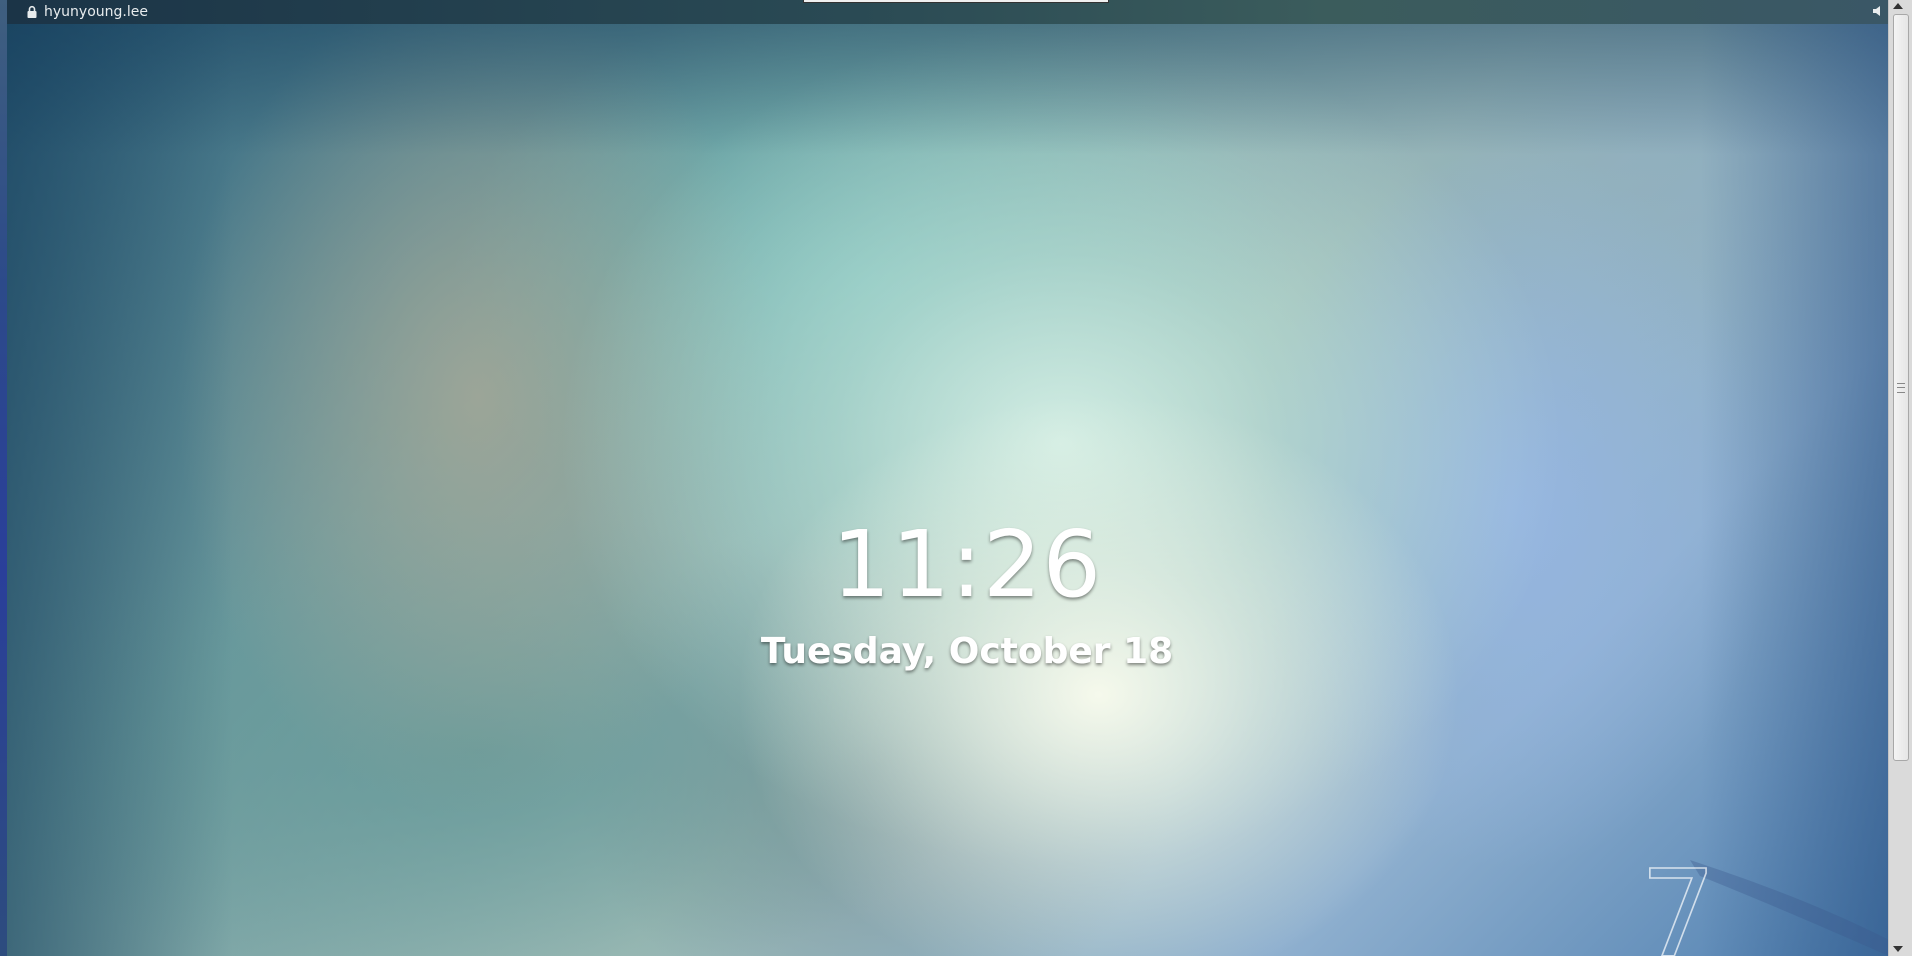 The image size is (1912, 956). What do you see at coordinates (1898, 949) in the screenshot?
I see `scroll-down-arrow-icon` at bounding box center [1898, 949].